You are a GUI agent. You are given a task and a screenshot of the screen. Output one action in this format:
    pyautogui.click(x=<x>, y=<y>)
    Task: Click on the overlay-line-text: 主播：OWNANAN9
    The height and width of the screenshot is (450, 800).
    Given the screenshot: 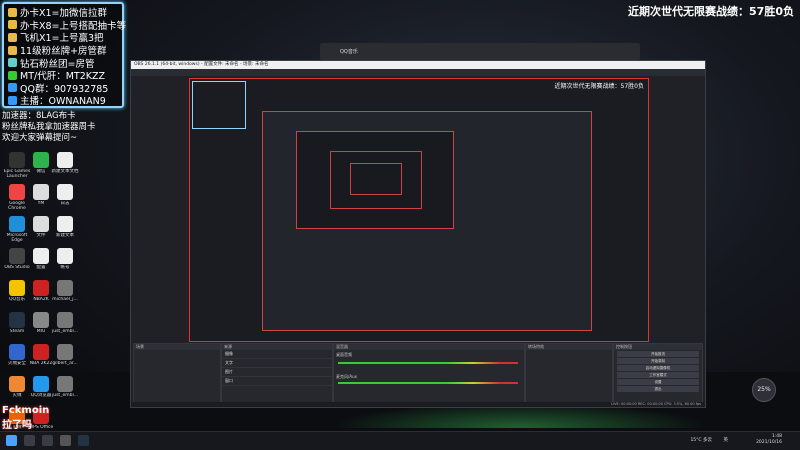 What is the action you would take?
    pyautogui.click(x=63, y=102)
    